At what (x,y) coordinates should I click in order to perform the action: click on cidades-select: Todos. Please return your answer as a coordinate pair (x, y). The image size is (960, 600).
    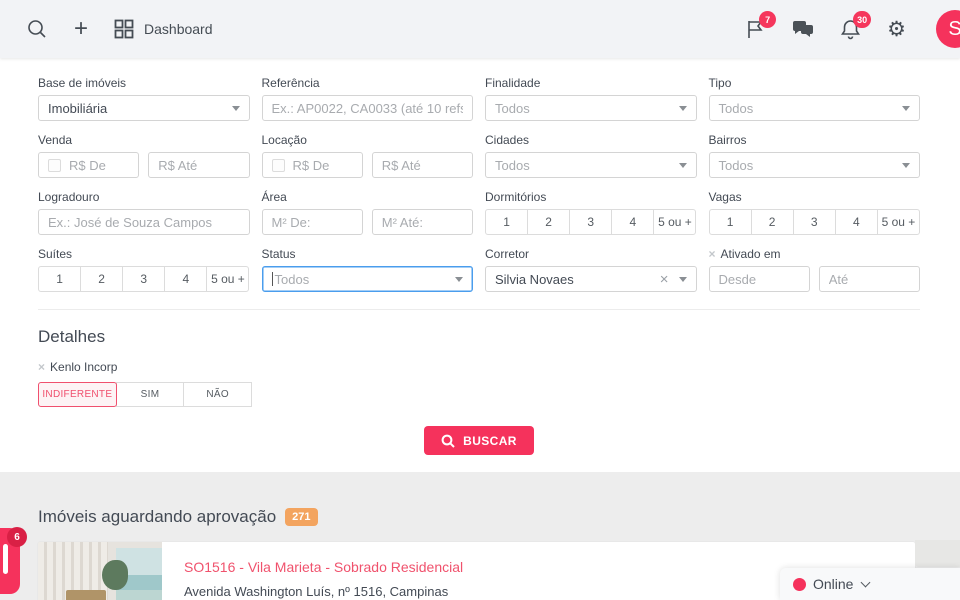
    Looking at the image, I should click on (591, 165).